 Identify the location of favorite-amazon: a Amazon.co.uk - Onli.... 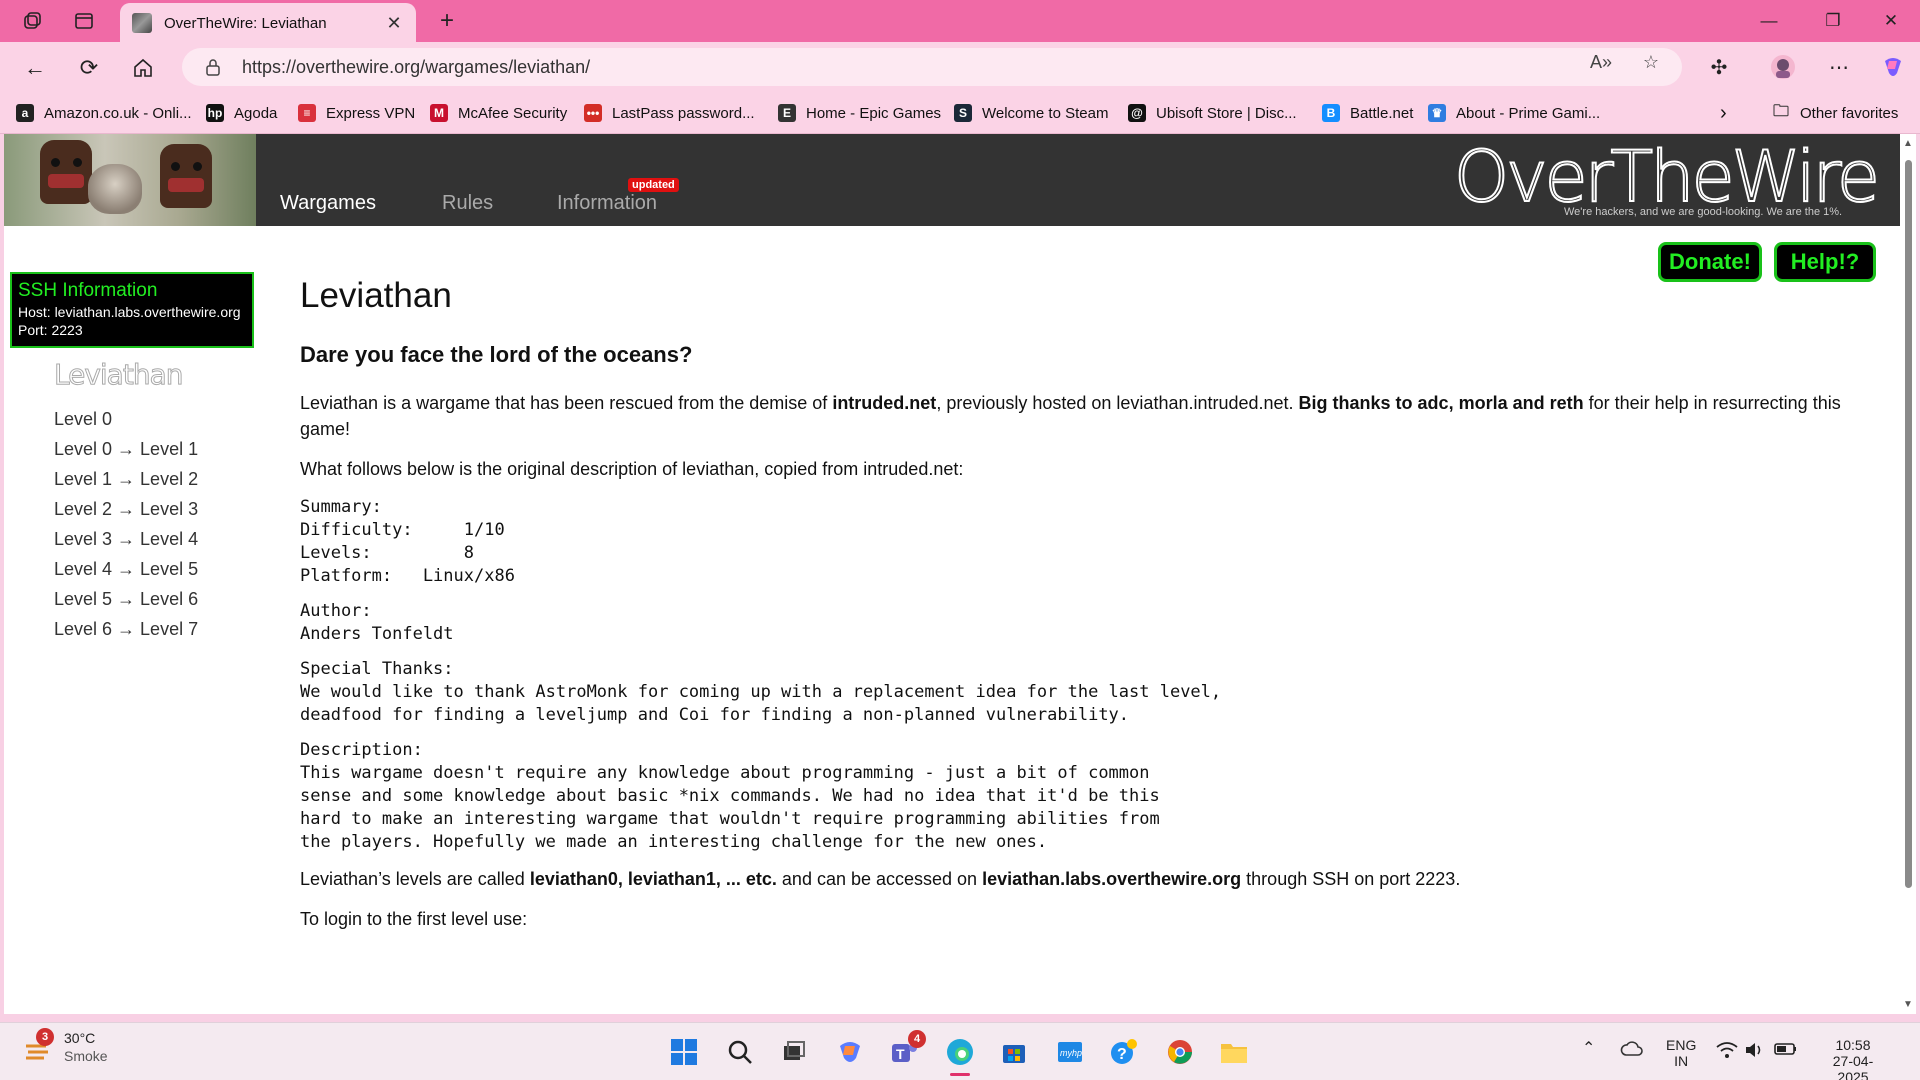
(104, 113).